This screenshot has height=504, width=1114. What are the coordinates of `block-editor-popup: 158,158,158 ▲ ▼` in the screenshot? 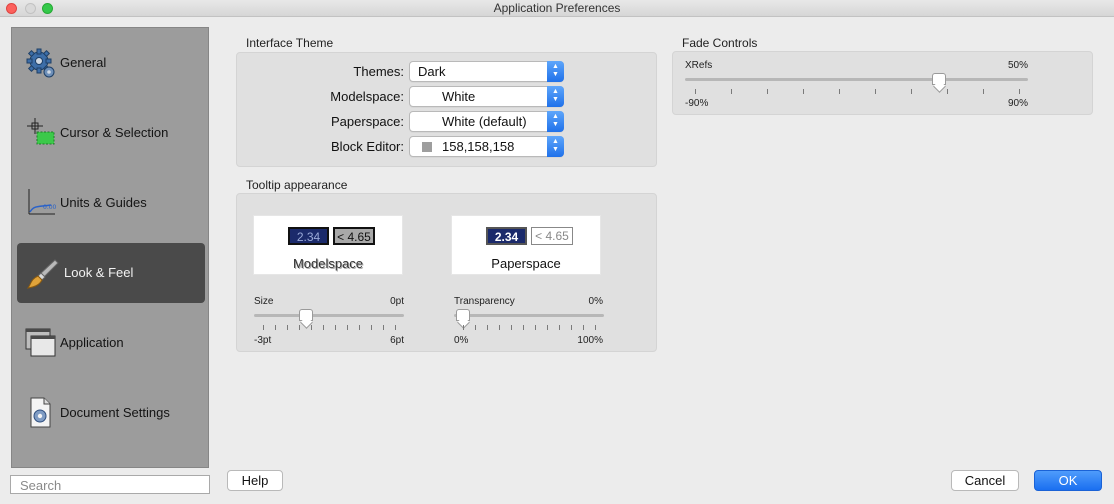 It's located at (486, 146).